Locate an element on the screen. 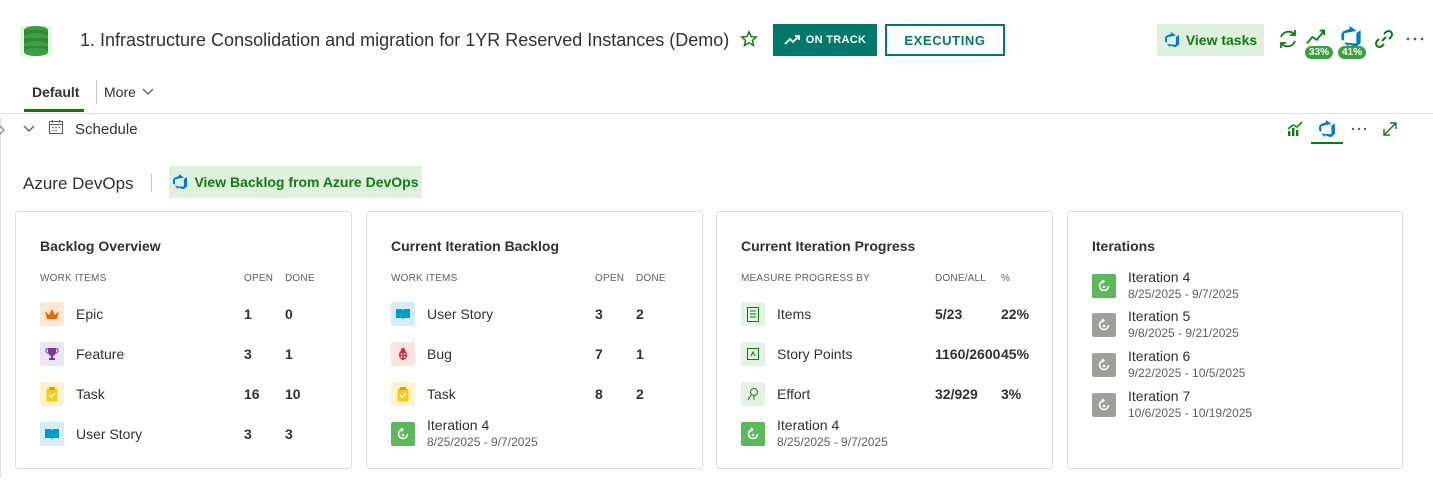  iteration-name: Iteration 4 is located at coordinates (458, 425).